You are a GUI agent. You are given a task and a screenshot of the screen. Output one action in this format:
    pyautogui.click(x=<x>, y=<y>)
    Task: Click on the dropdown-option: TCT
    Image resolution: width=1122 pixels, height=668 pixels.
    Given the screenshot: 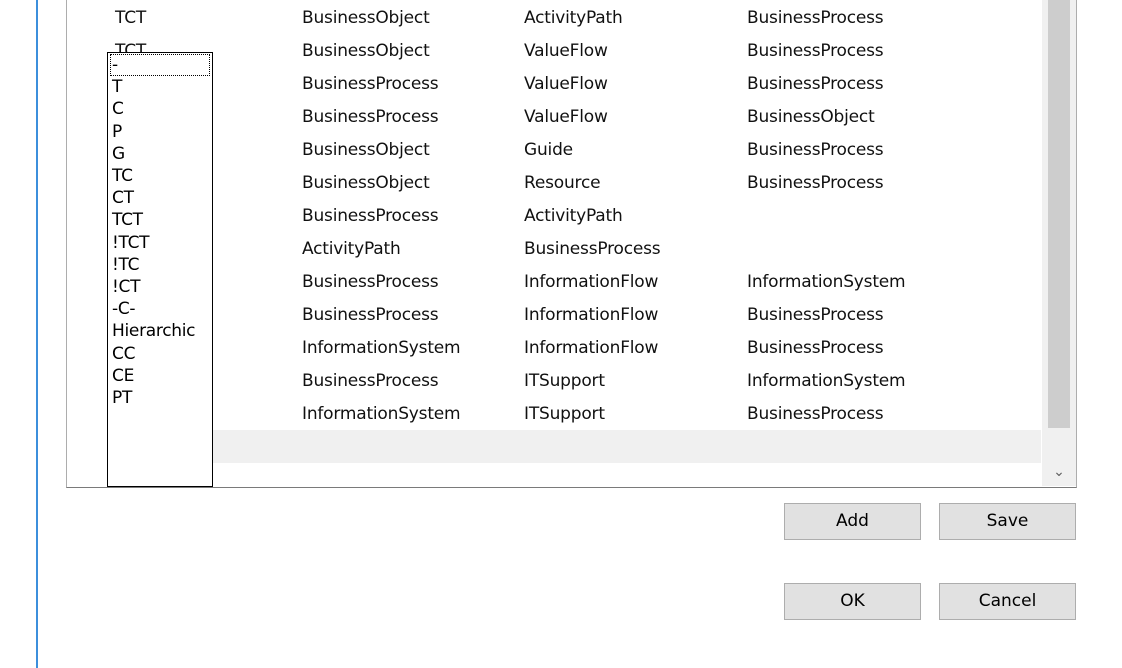 What is the action you would take?
    pyautogui.click(x=160, y=220)
    